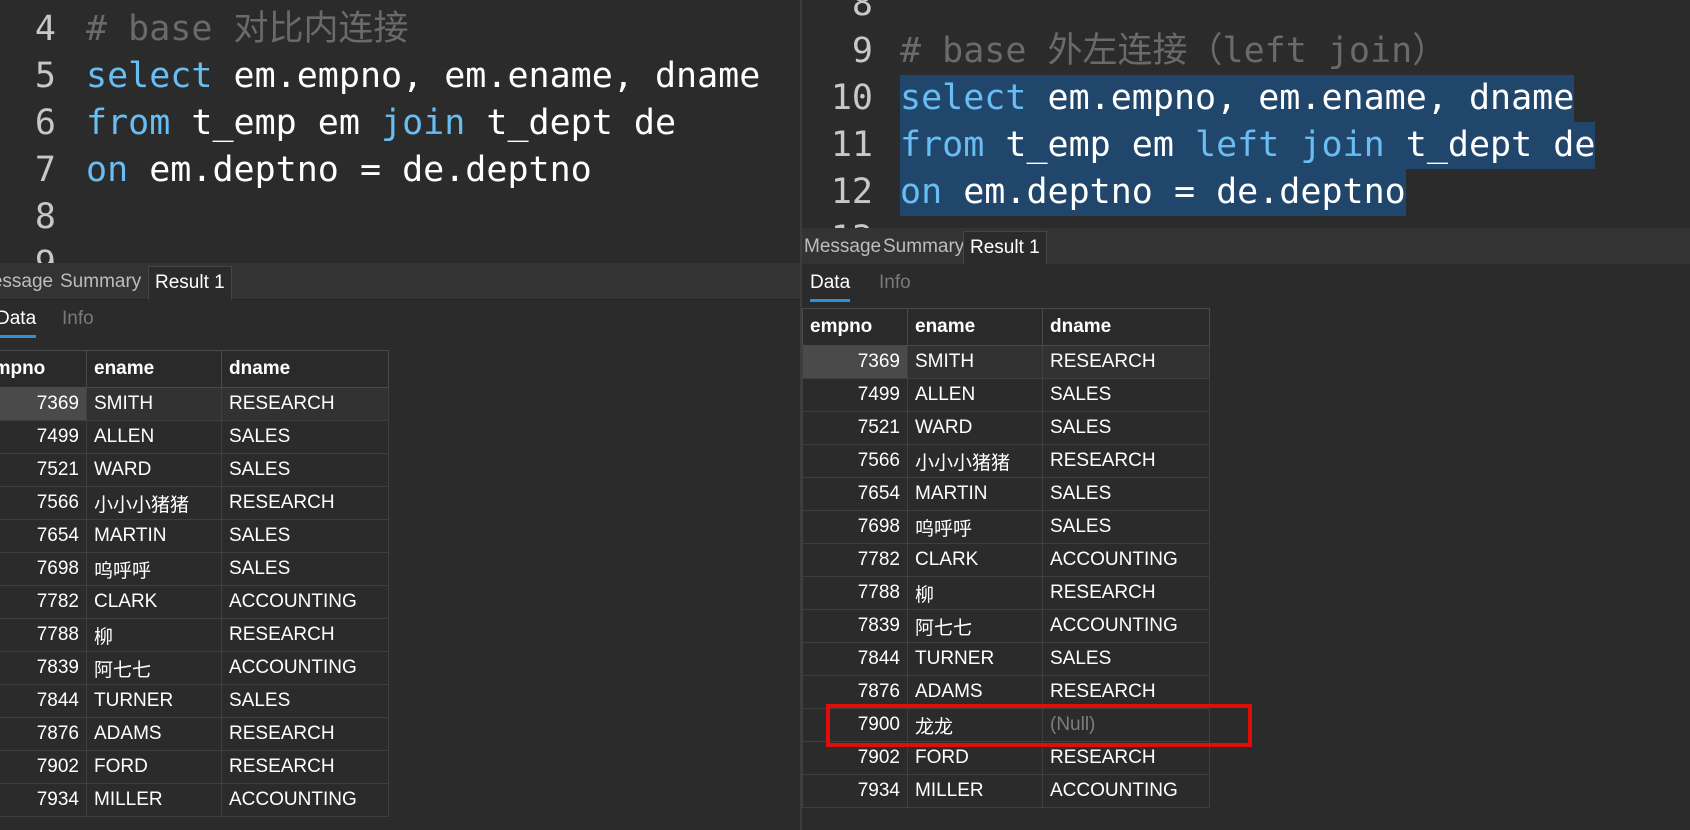  What do you see at coordinates (400, 123) in the screenshot?
I see `code-line: 6 from t_emp em join t_dept de` at bounding box center [400, 123].